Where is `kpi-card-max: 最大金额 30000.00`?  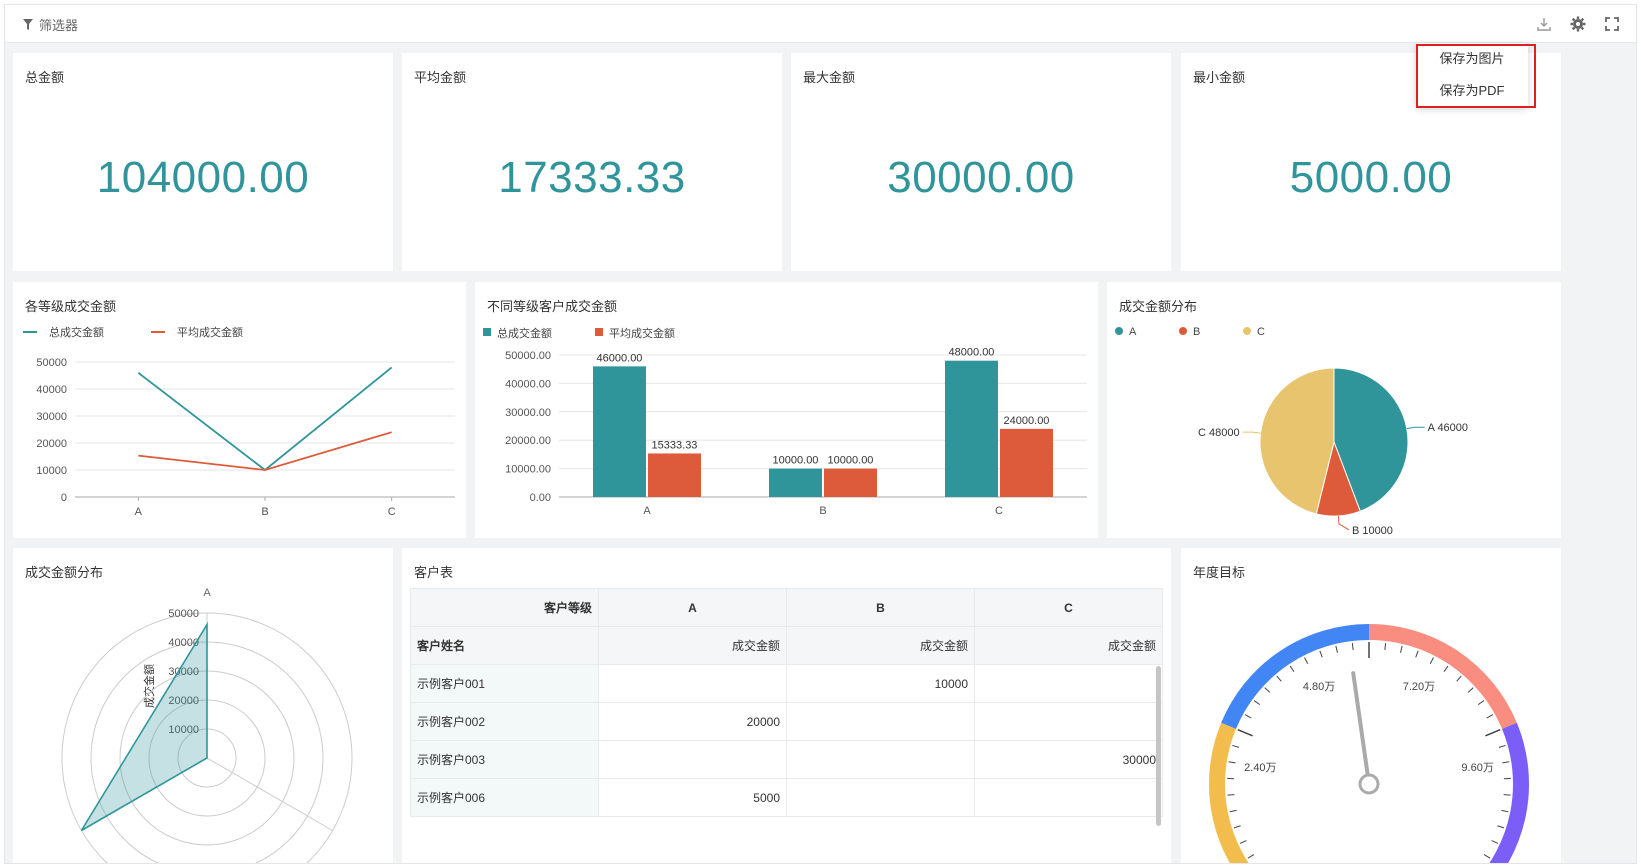 kpi-card-max: 最大金额 30000.00 is located at coordinates (981, 162).